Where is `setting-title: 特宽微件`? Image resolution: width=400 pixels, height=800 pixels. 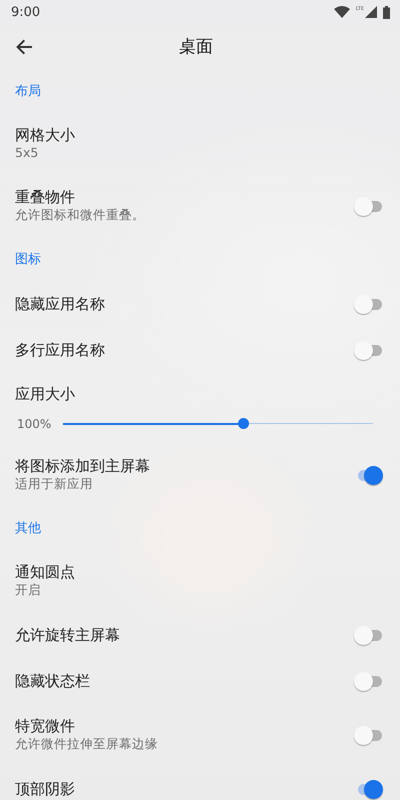
setting-title: 特宽微件 is located at coordinates (45, 726).